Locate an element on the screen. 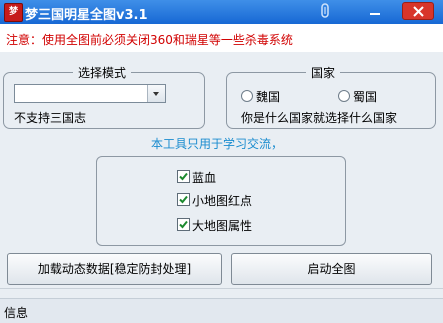 The image size is (443, 323). title-bar: 梦 梦三国明星全图v3.1 is located at coordinates (221, 12).